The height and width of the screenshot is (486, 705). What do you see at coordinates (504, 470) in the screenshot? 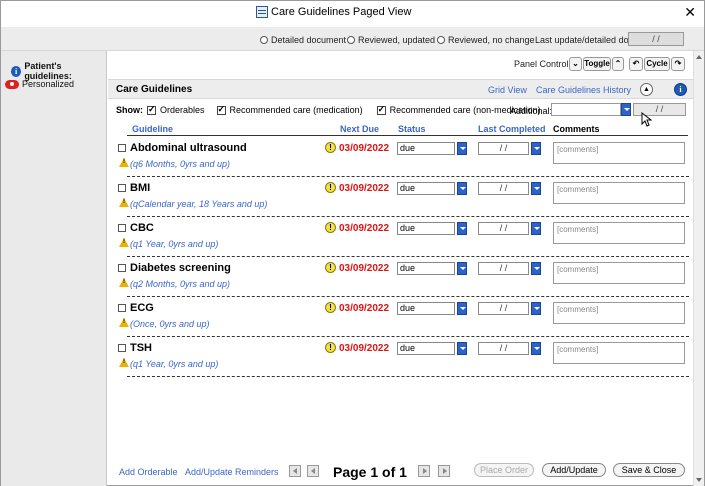
I see `place-order-button: Place Order` at bounding box center [504, 470].